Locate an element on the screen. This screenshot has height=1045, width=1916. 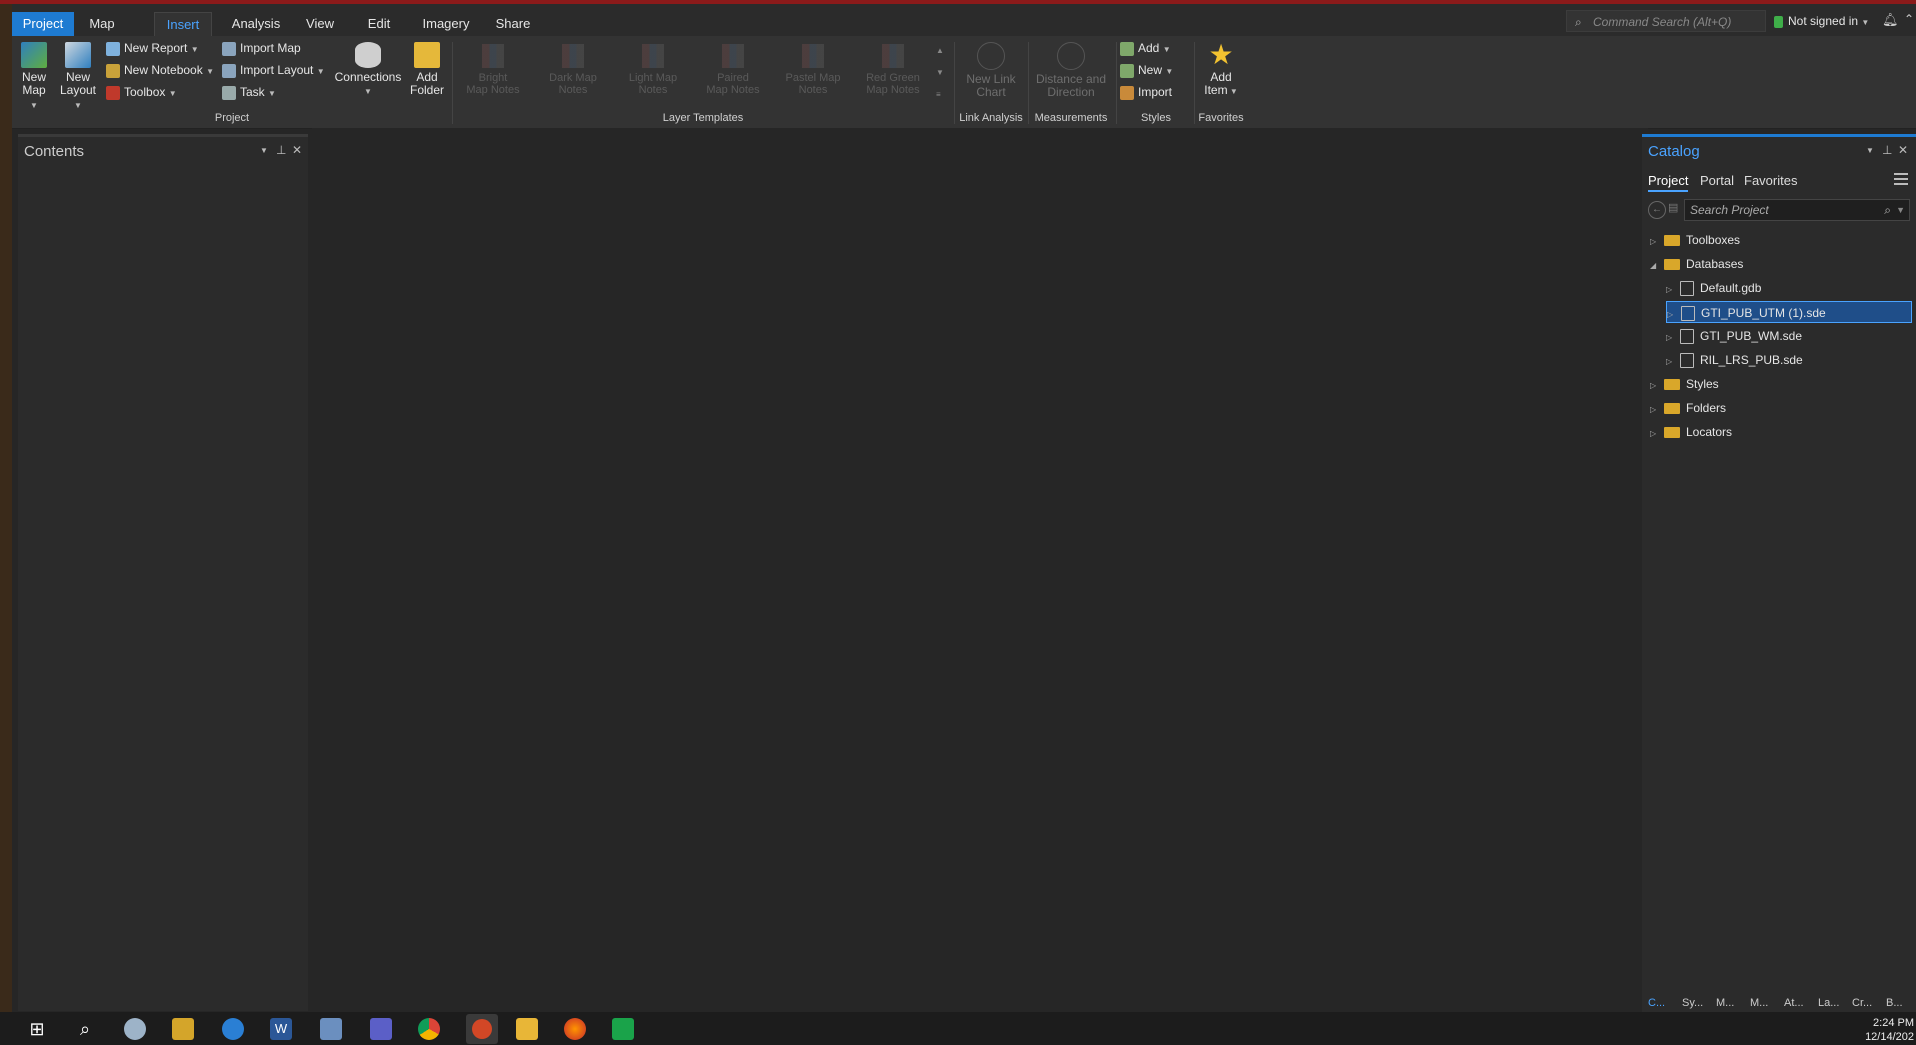
distance-direction-button: Distance and Direction is located at coordinates (1071, 70).